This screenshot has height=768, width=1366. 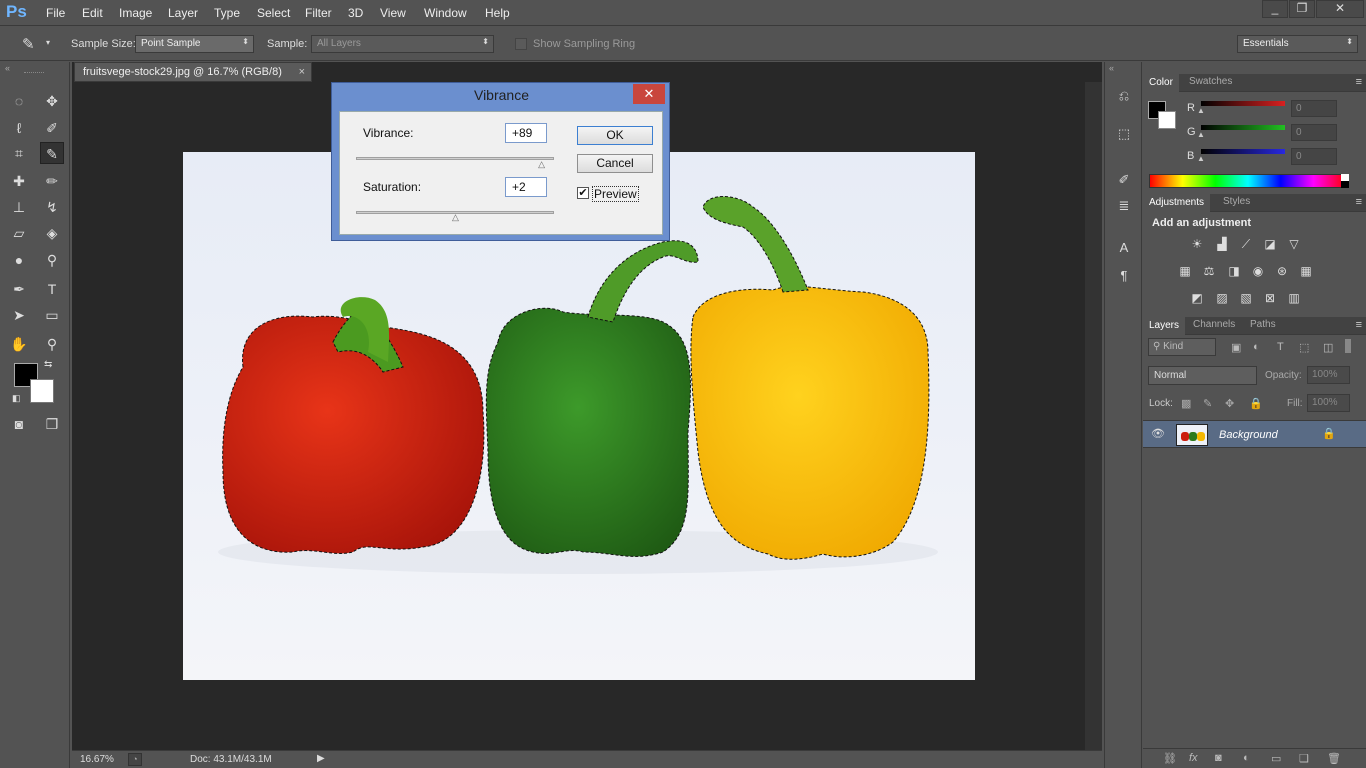 I want to click on move-tool-icon: ✥, so click(x=52, y=101).